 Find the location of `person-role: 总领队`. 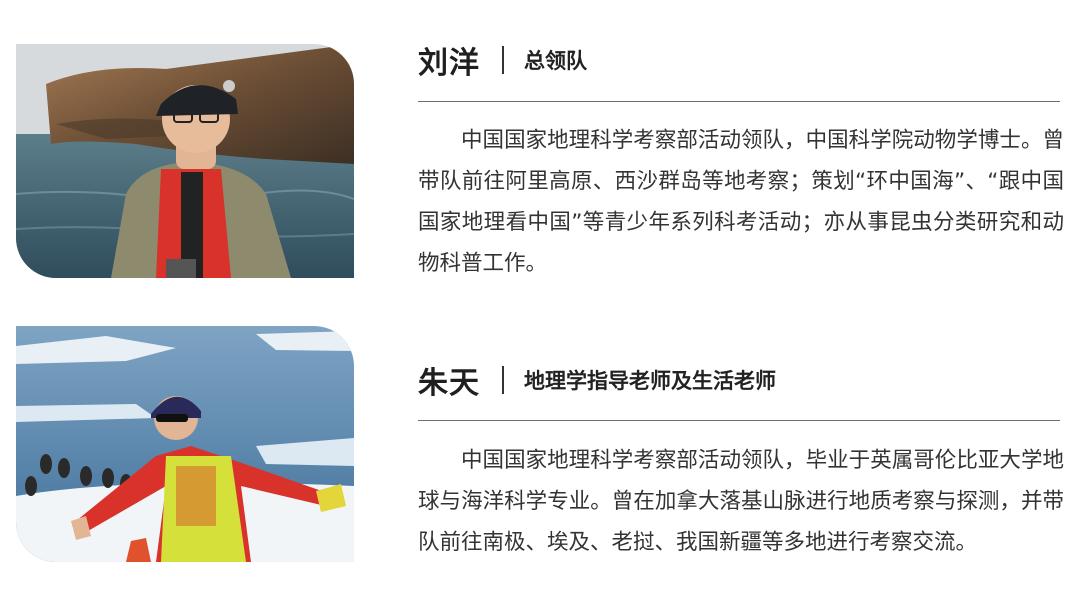

person-role: 总领队 is located at coordinates (555, 61).